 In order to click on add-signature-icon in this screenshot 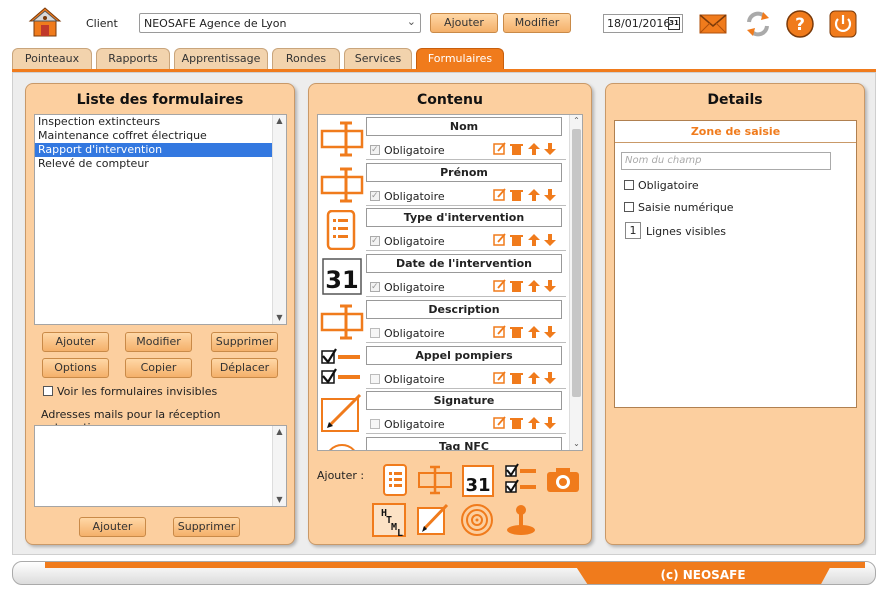, I will do `click(433, 520)`.